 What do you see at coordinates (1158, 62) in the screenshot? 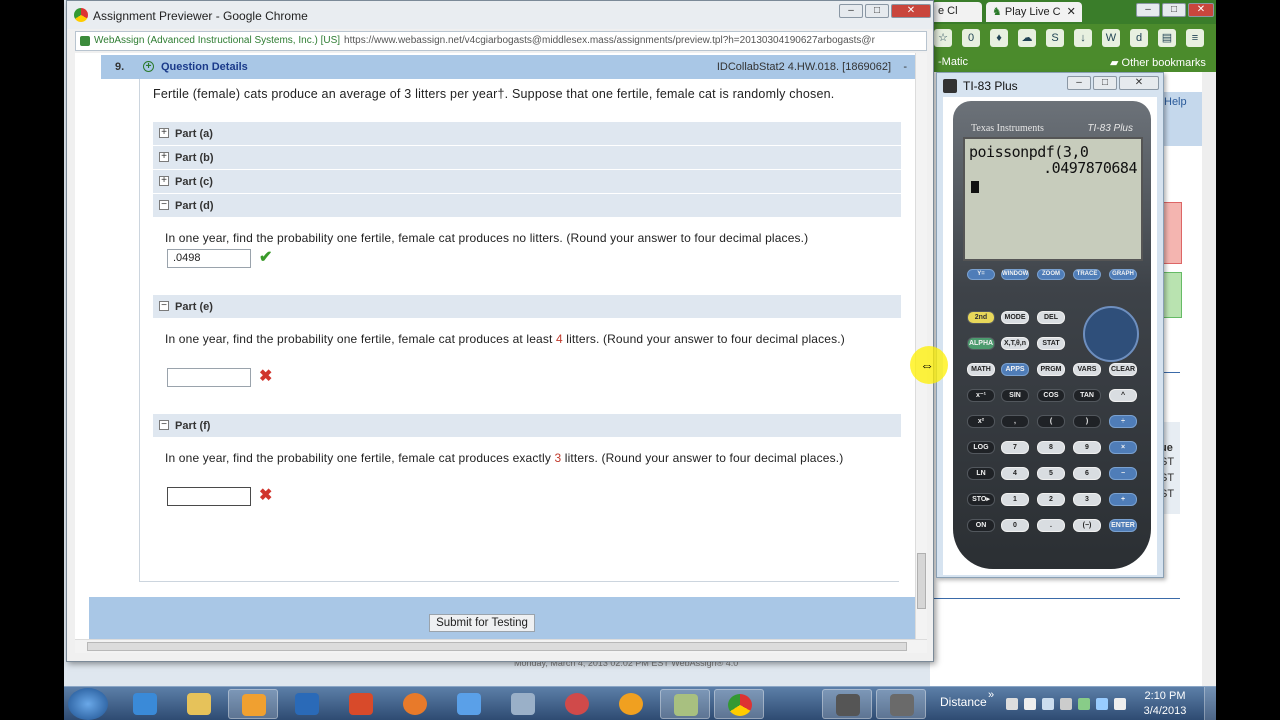
I see `other-bookmarks: ▰ Other bookmarks` at bounding box center [1158, 62].